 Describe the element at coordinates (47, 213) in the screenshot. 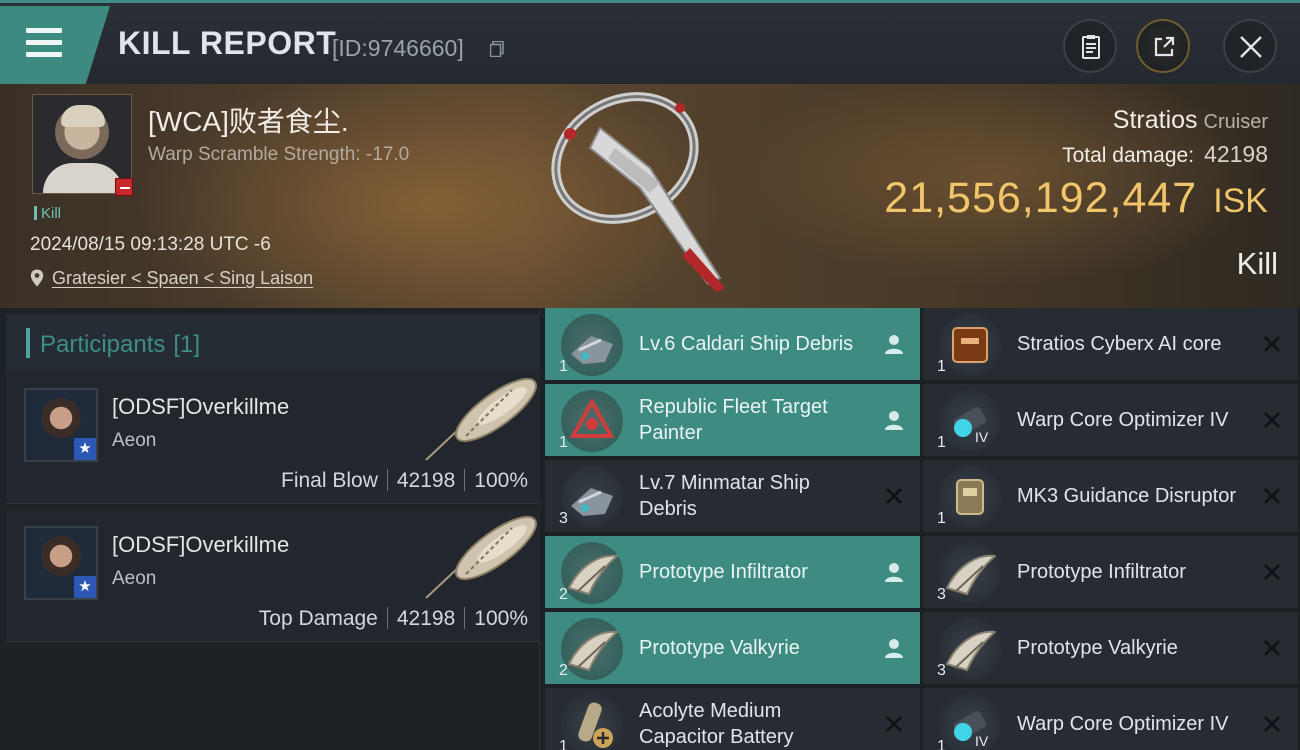

I see `kill-tag: Kill` at that location.